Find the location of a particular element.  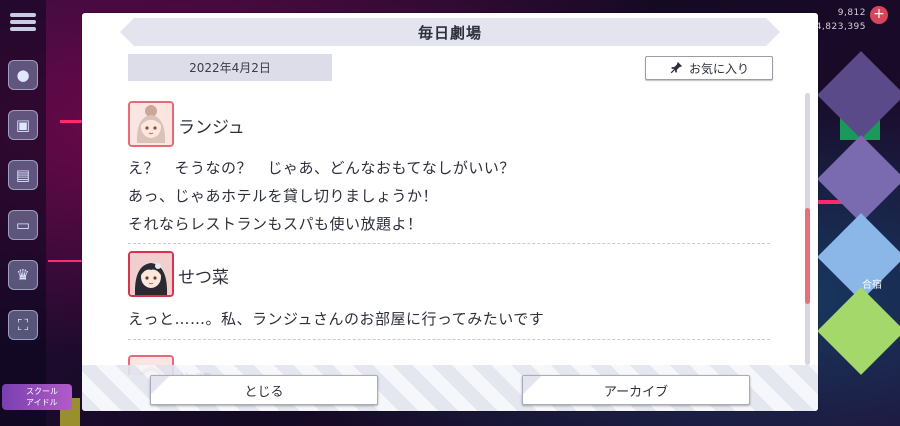

chat-icon: ● is located at coordinates (23, 75).